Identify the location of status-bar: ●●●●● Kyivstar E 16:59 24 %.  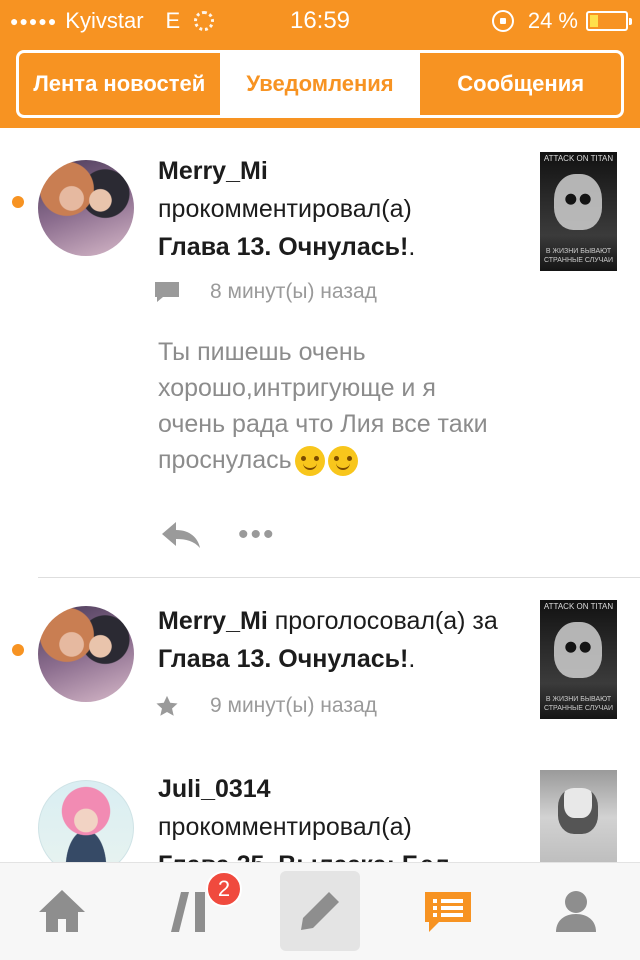
(320, 20).